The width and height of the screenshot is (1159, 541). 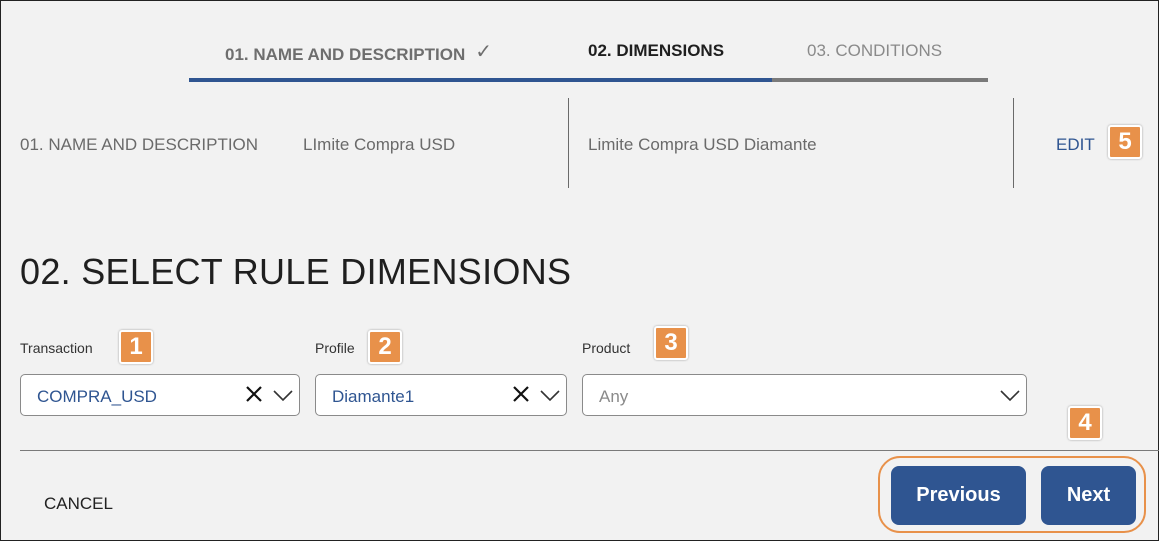 What do you see at coordinates (1085, 423) in the screenshot?
I see `callout-badge-4: 4` at bounding box center [1085, 423].